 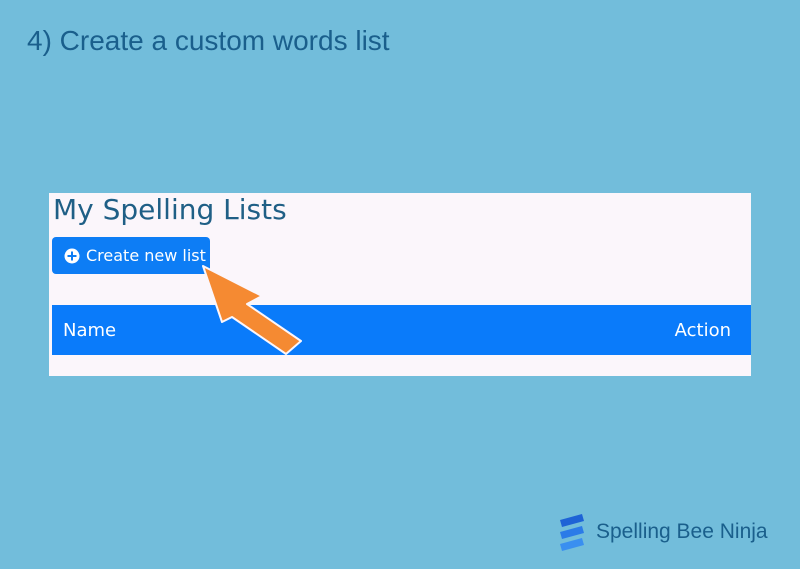 What do you see at coordinates (682, 531) in the screenshot?
I see `brand-name: Spelling Bee Ninja` at bounding box center [682, 531].